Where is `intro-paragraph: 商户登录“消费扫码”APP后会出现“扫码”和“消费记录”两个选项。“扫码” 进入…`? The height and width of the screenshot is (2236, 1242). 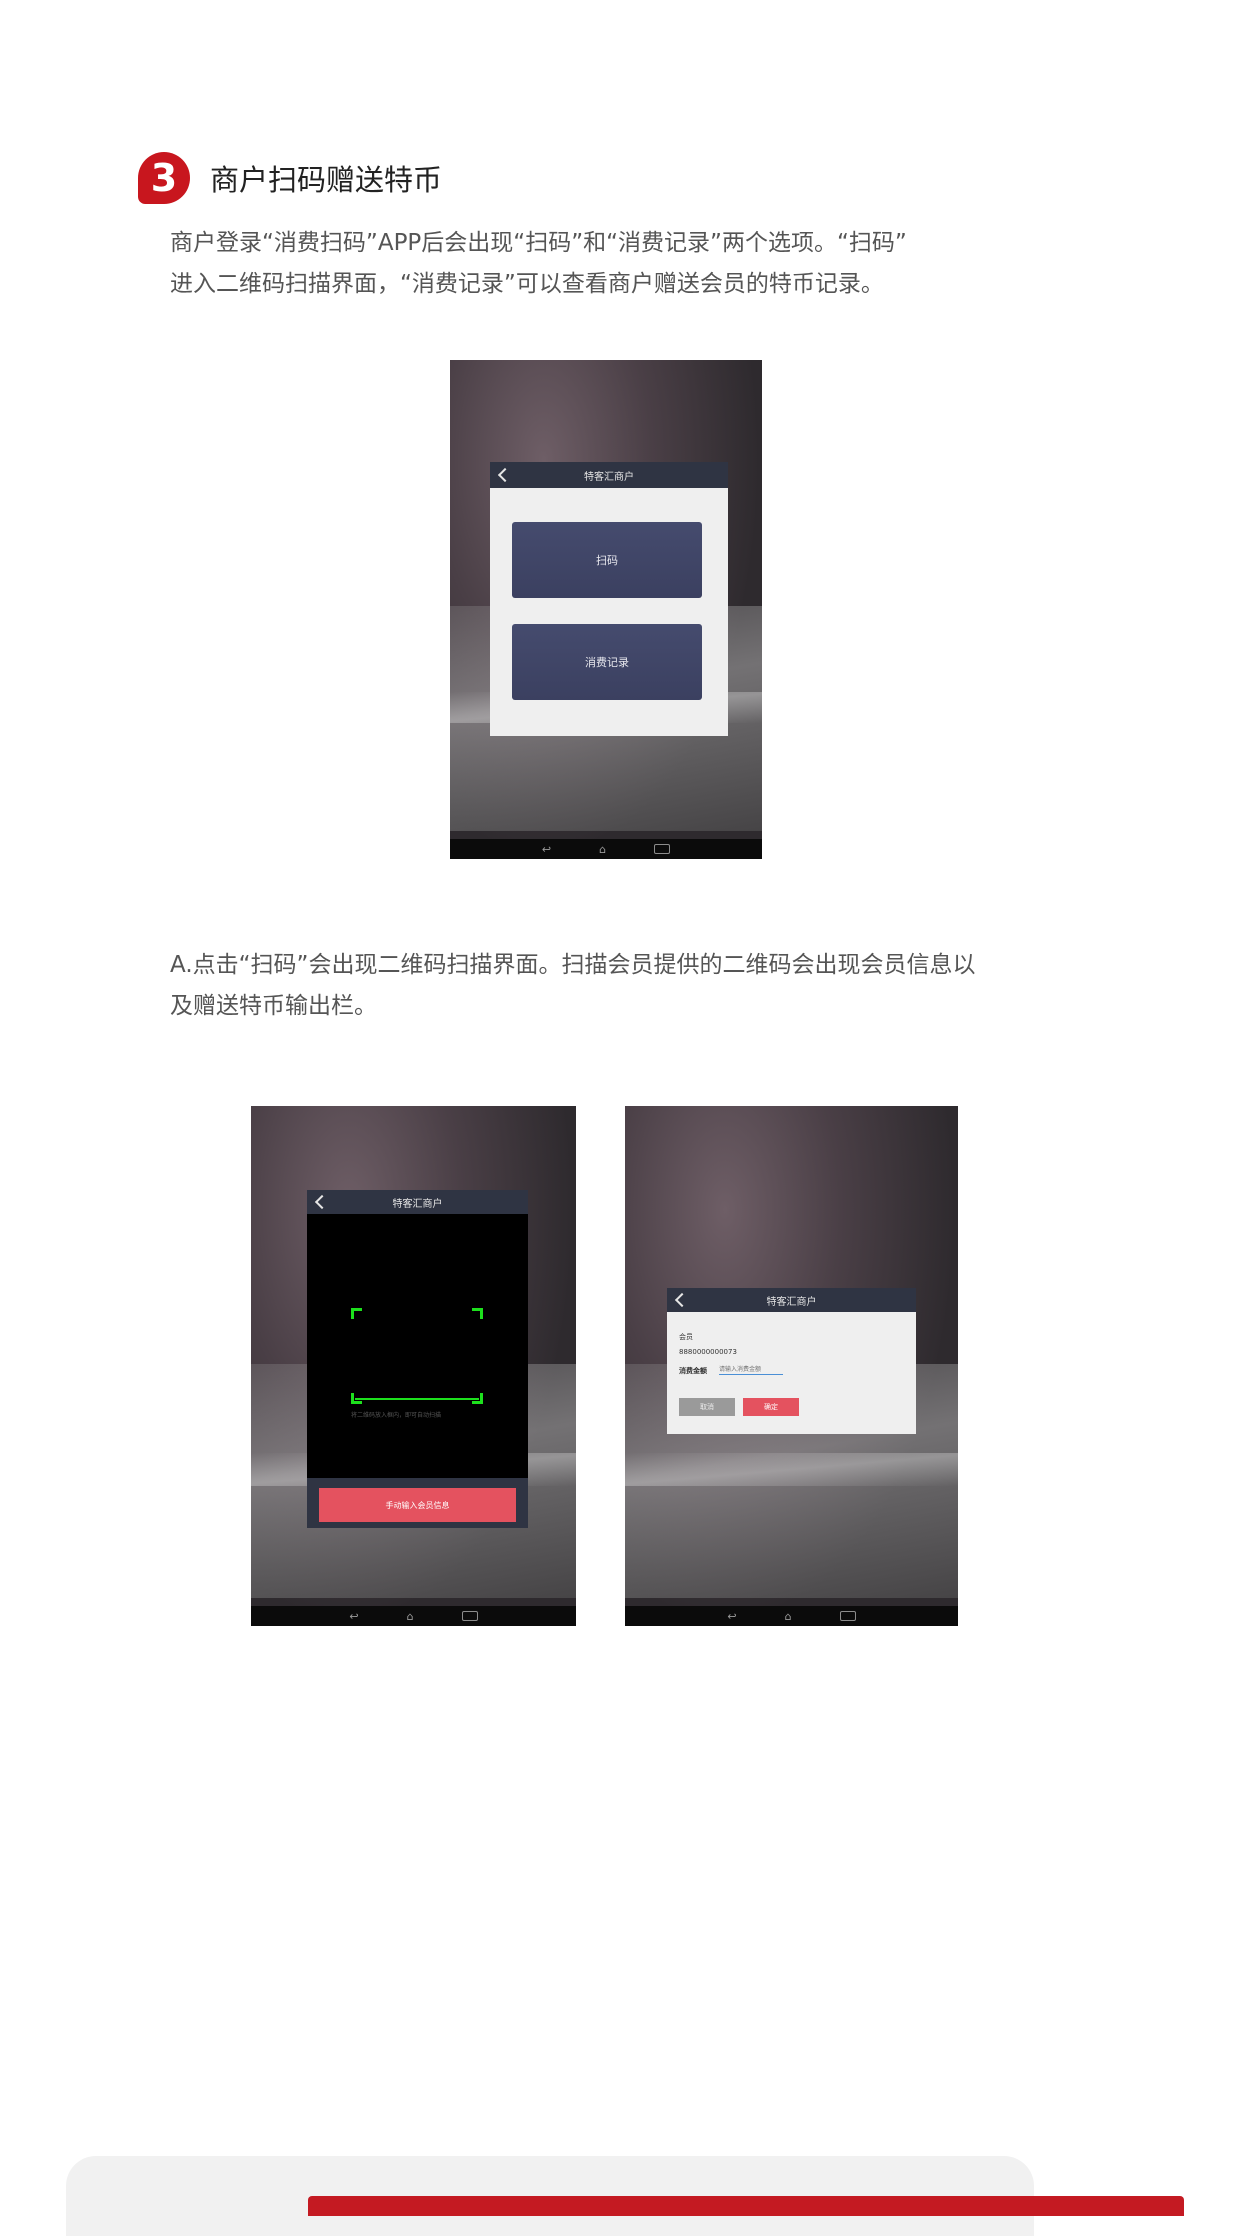 intro-paragraph: 商户登录“消费扫码”APP后会出现“扫码”和“消费记录”两个选项。“扫码” 进入… is located at coordinates (620, 264).